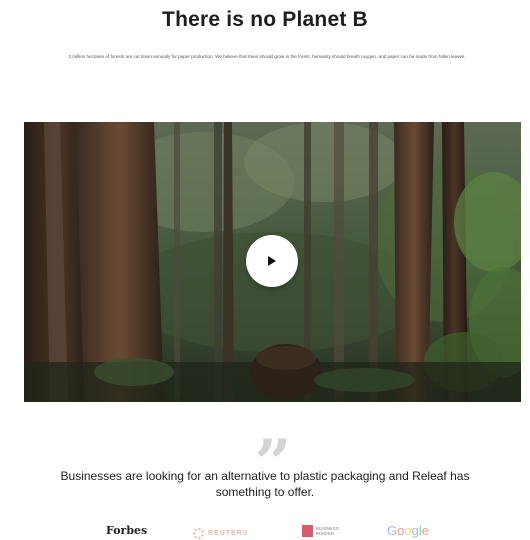  I want to click on reuters-logo-text: REUTERS, so click(228, 533).